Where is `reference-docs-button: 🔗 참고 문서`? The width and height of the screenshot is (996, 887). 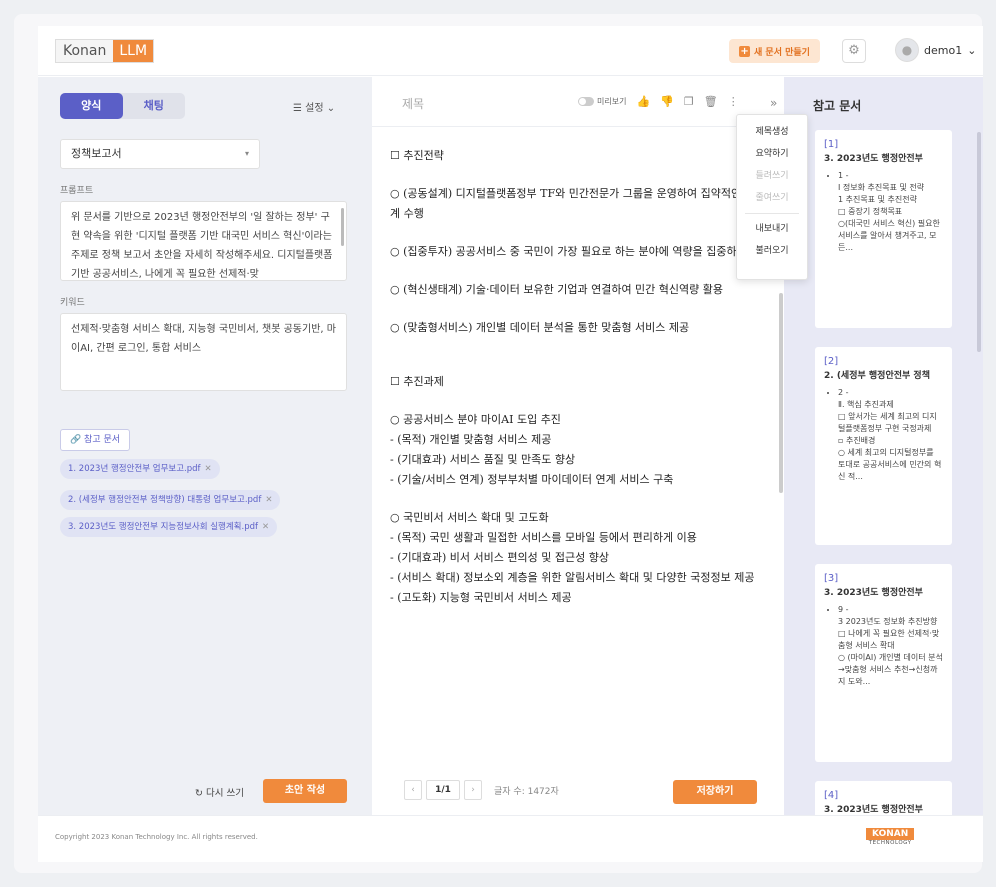 reference-docs-button: 🔗 참고 문서 is located at coordinates (95, 440).